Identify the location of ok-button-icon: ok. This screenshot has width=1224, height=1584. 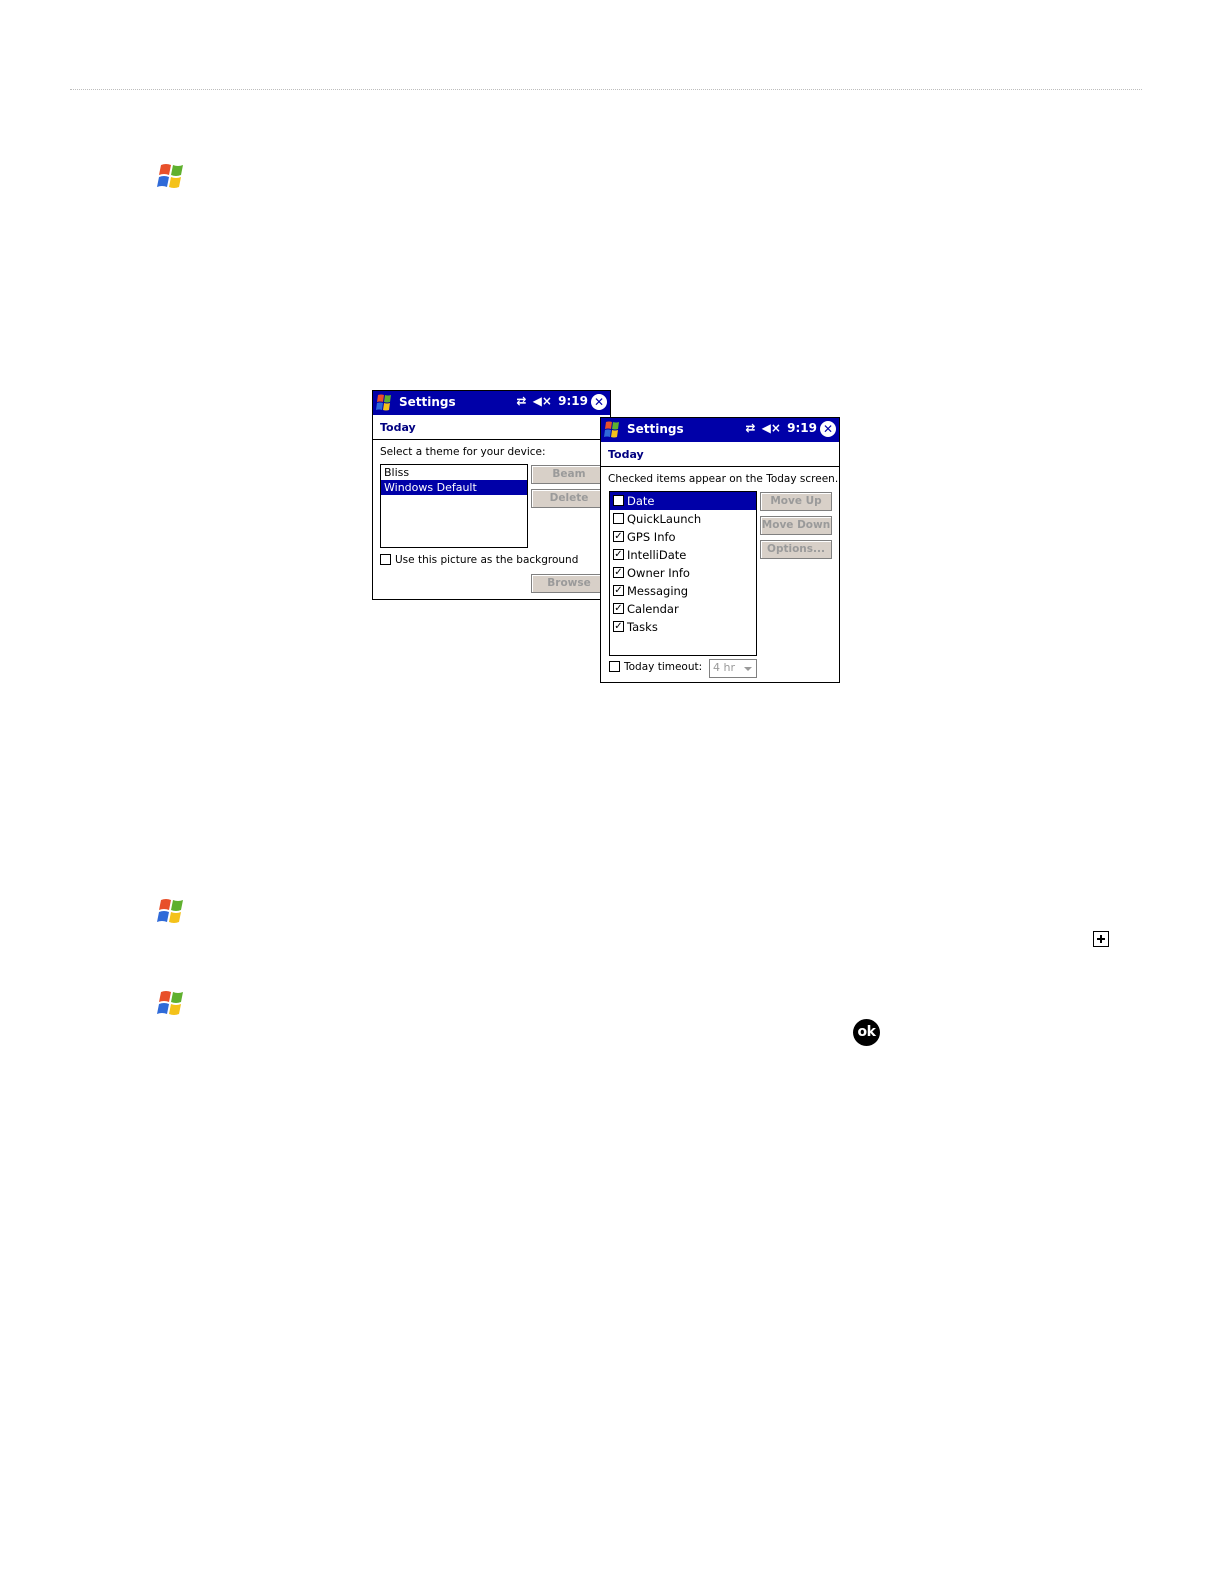
(866, 1032).